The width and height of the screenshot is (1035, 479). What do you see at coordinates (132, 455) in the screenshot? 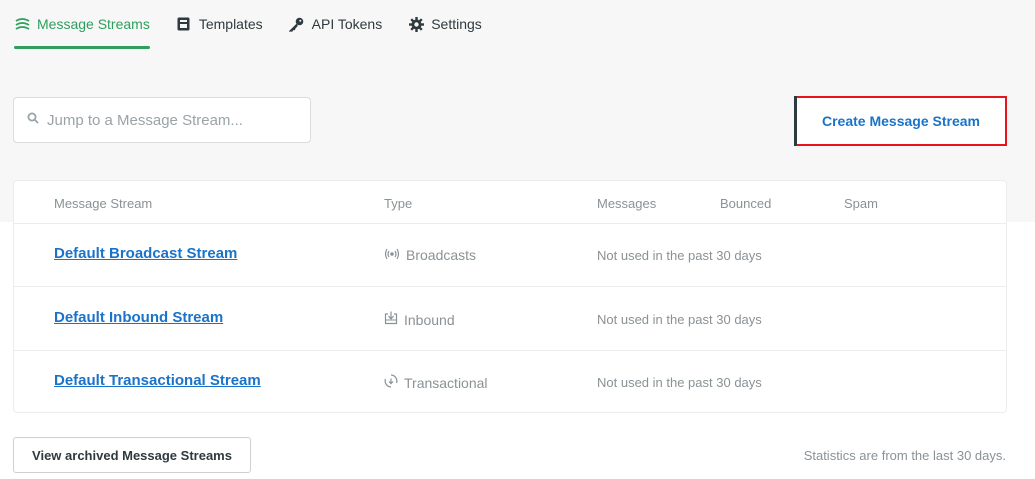
I see `view-archived-streams-button: View archived Message Streams` at bounding box center [132, 455].